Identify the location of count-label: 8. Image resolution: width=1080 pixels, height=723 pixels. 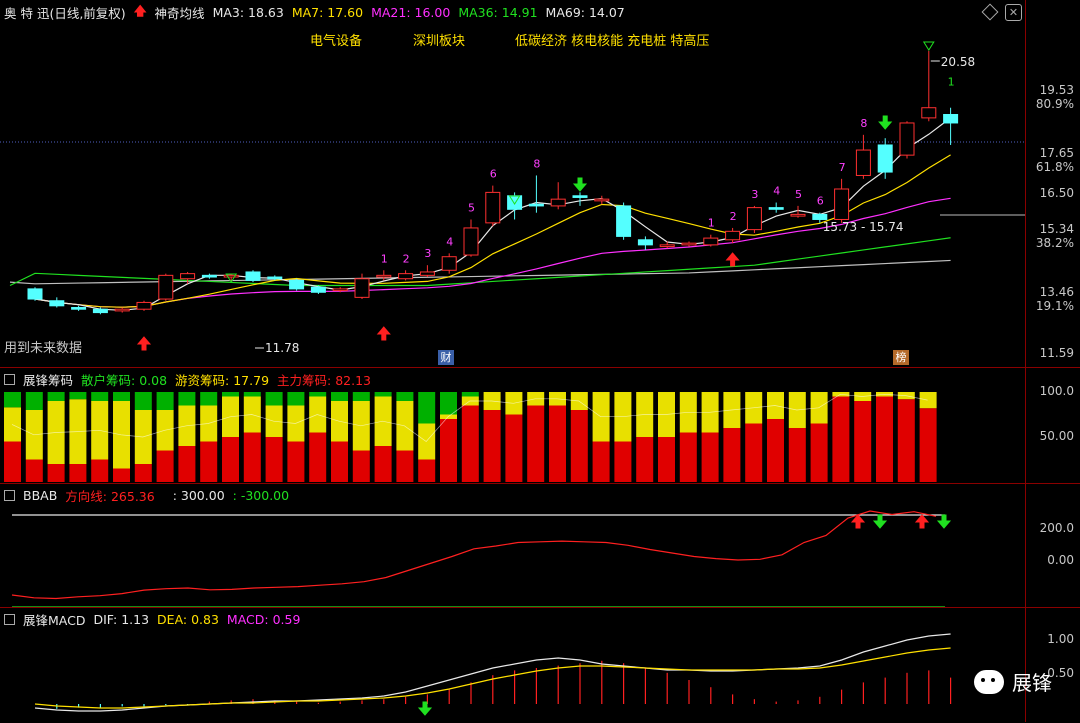
(536, 163).